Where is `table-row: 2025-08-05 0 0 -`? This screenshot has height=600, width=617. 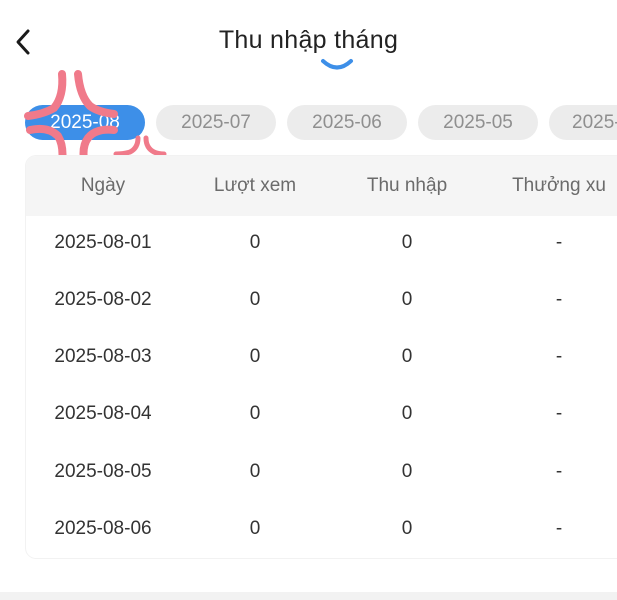
table-row: 2025-08-05 0 0 - is located at coordinates (321, 471).